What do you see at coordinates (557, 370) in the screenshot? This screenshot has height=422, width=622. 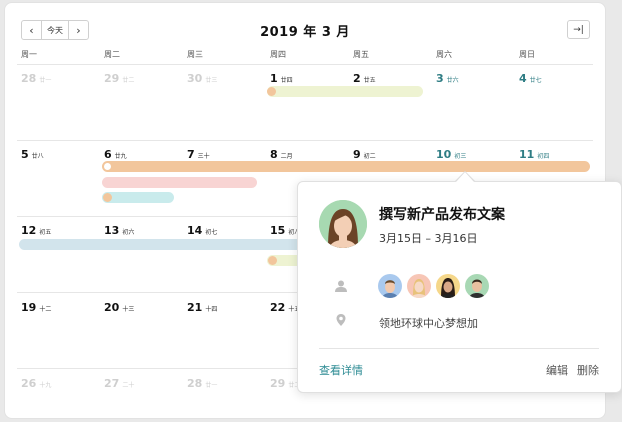 I see `edit-button: 编辑` at bounding box center [557, 370].